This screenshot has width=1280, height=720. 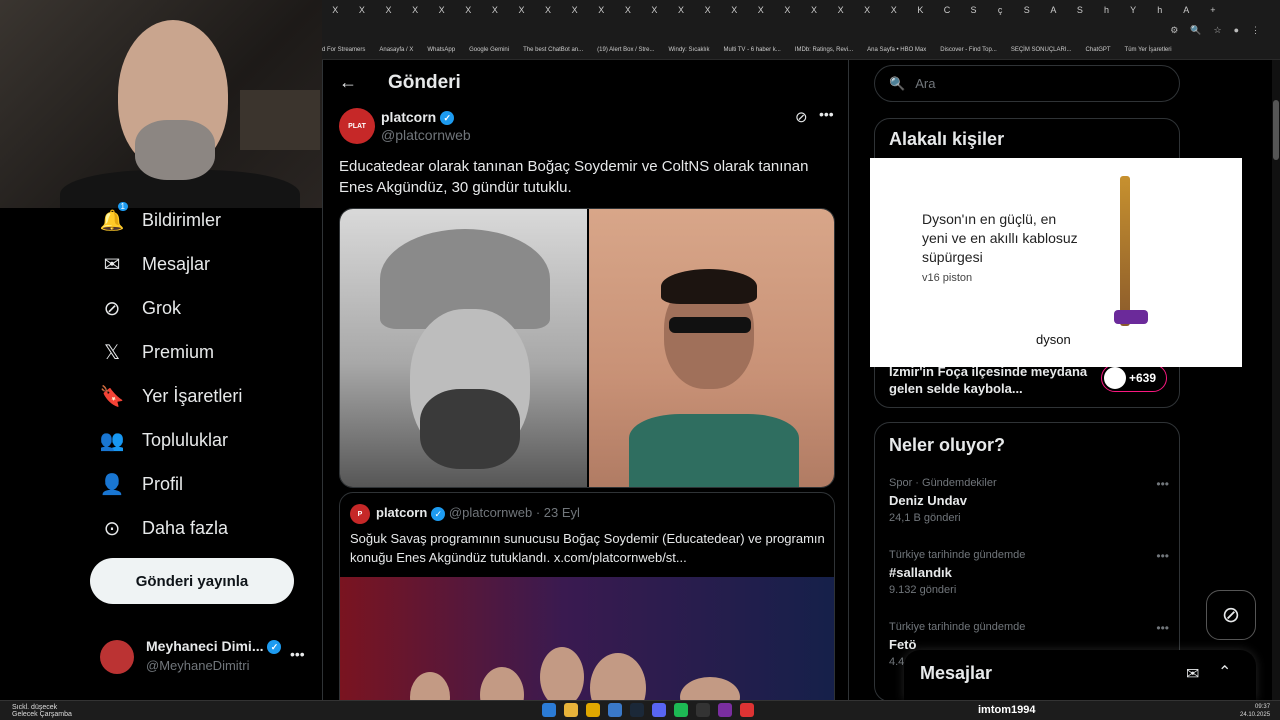 What do you see at coordinates (1134, 378) in the screenshot?
I see `story-count-badge: +639` at bounding box center [1134, 378].